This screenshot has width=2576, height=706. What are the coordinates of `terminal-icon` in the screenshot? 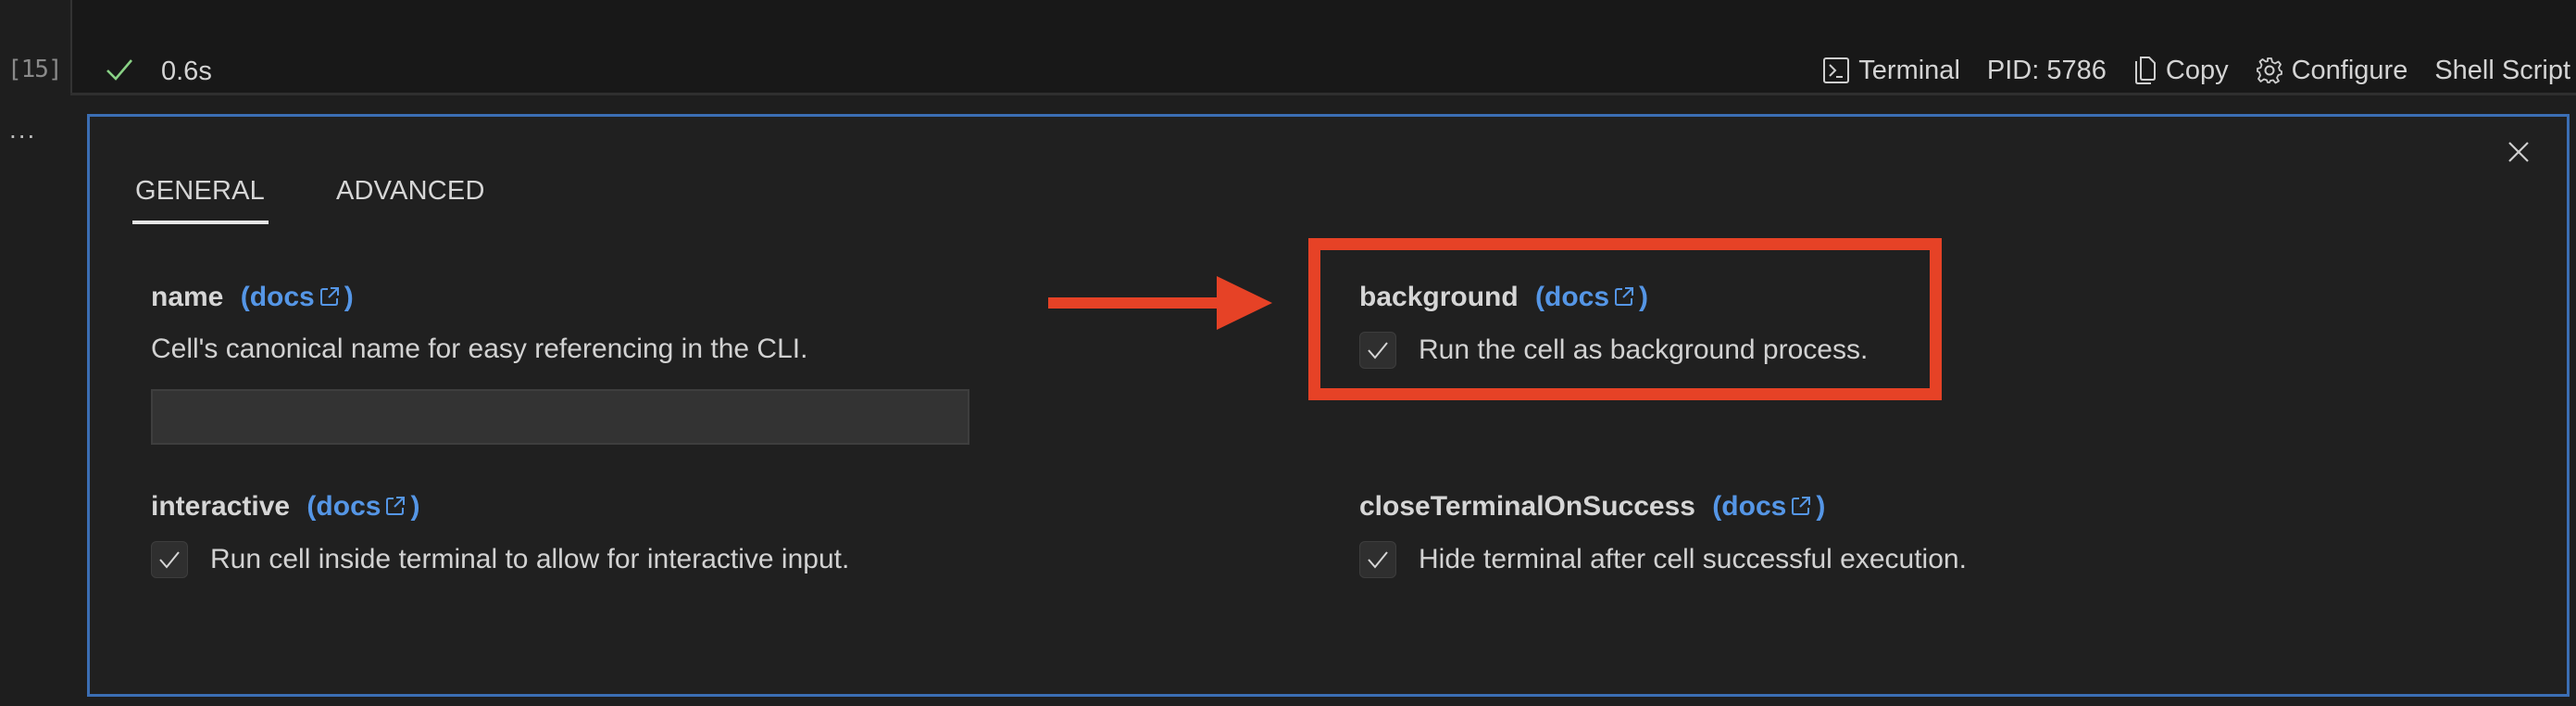 It's located at (1836, 70).